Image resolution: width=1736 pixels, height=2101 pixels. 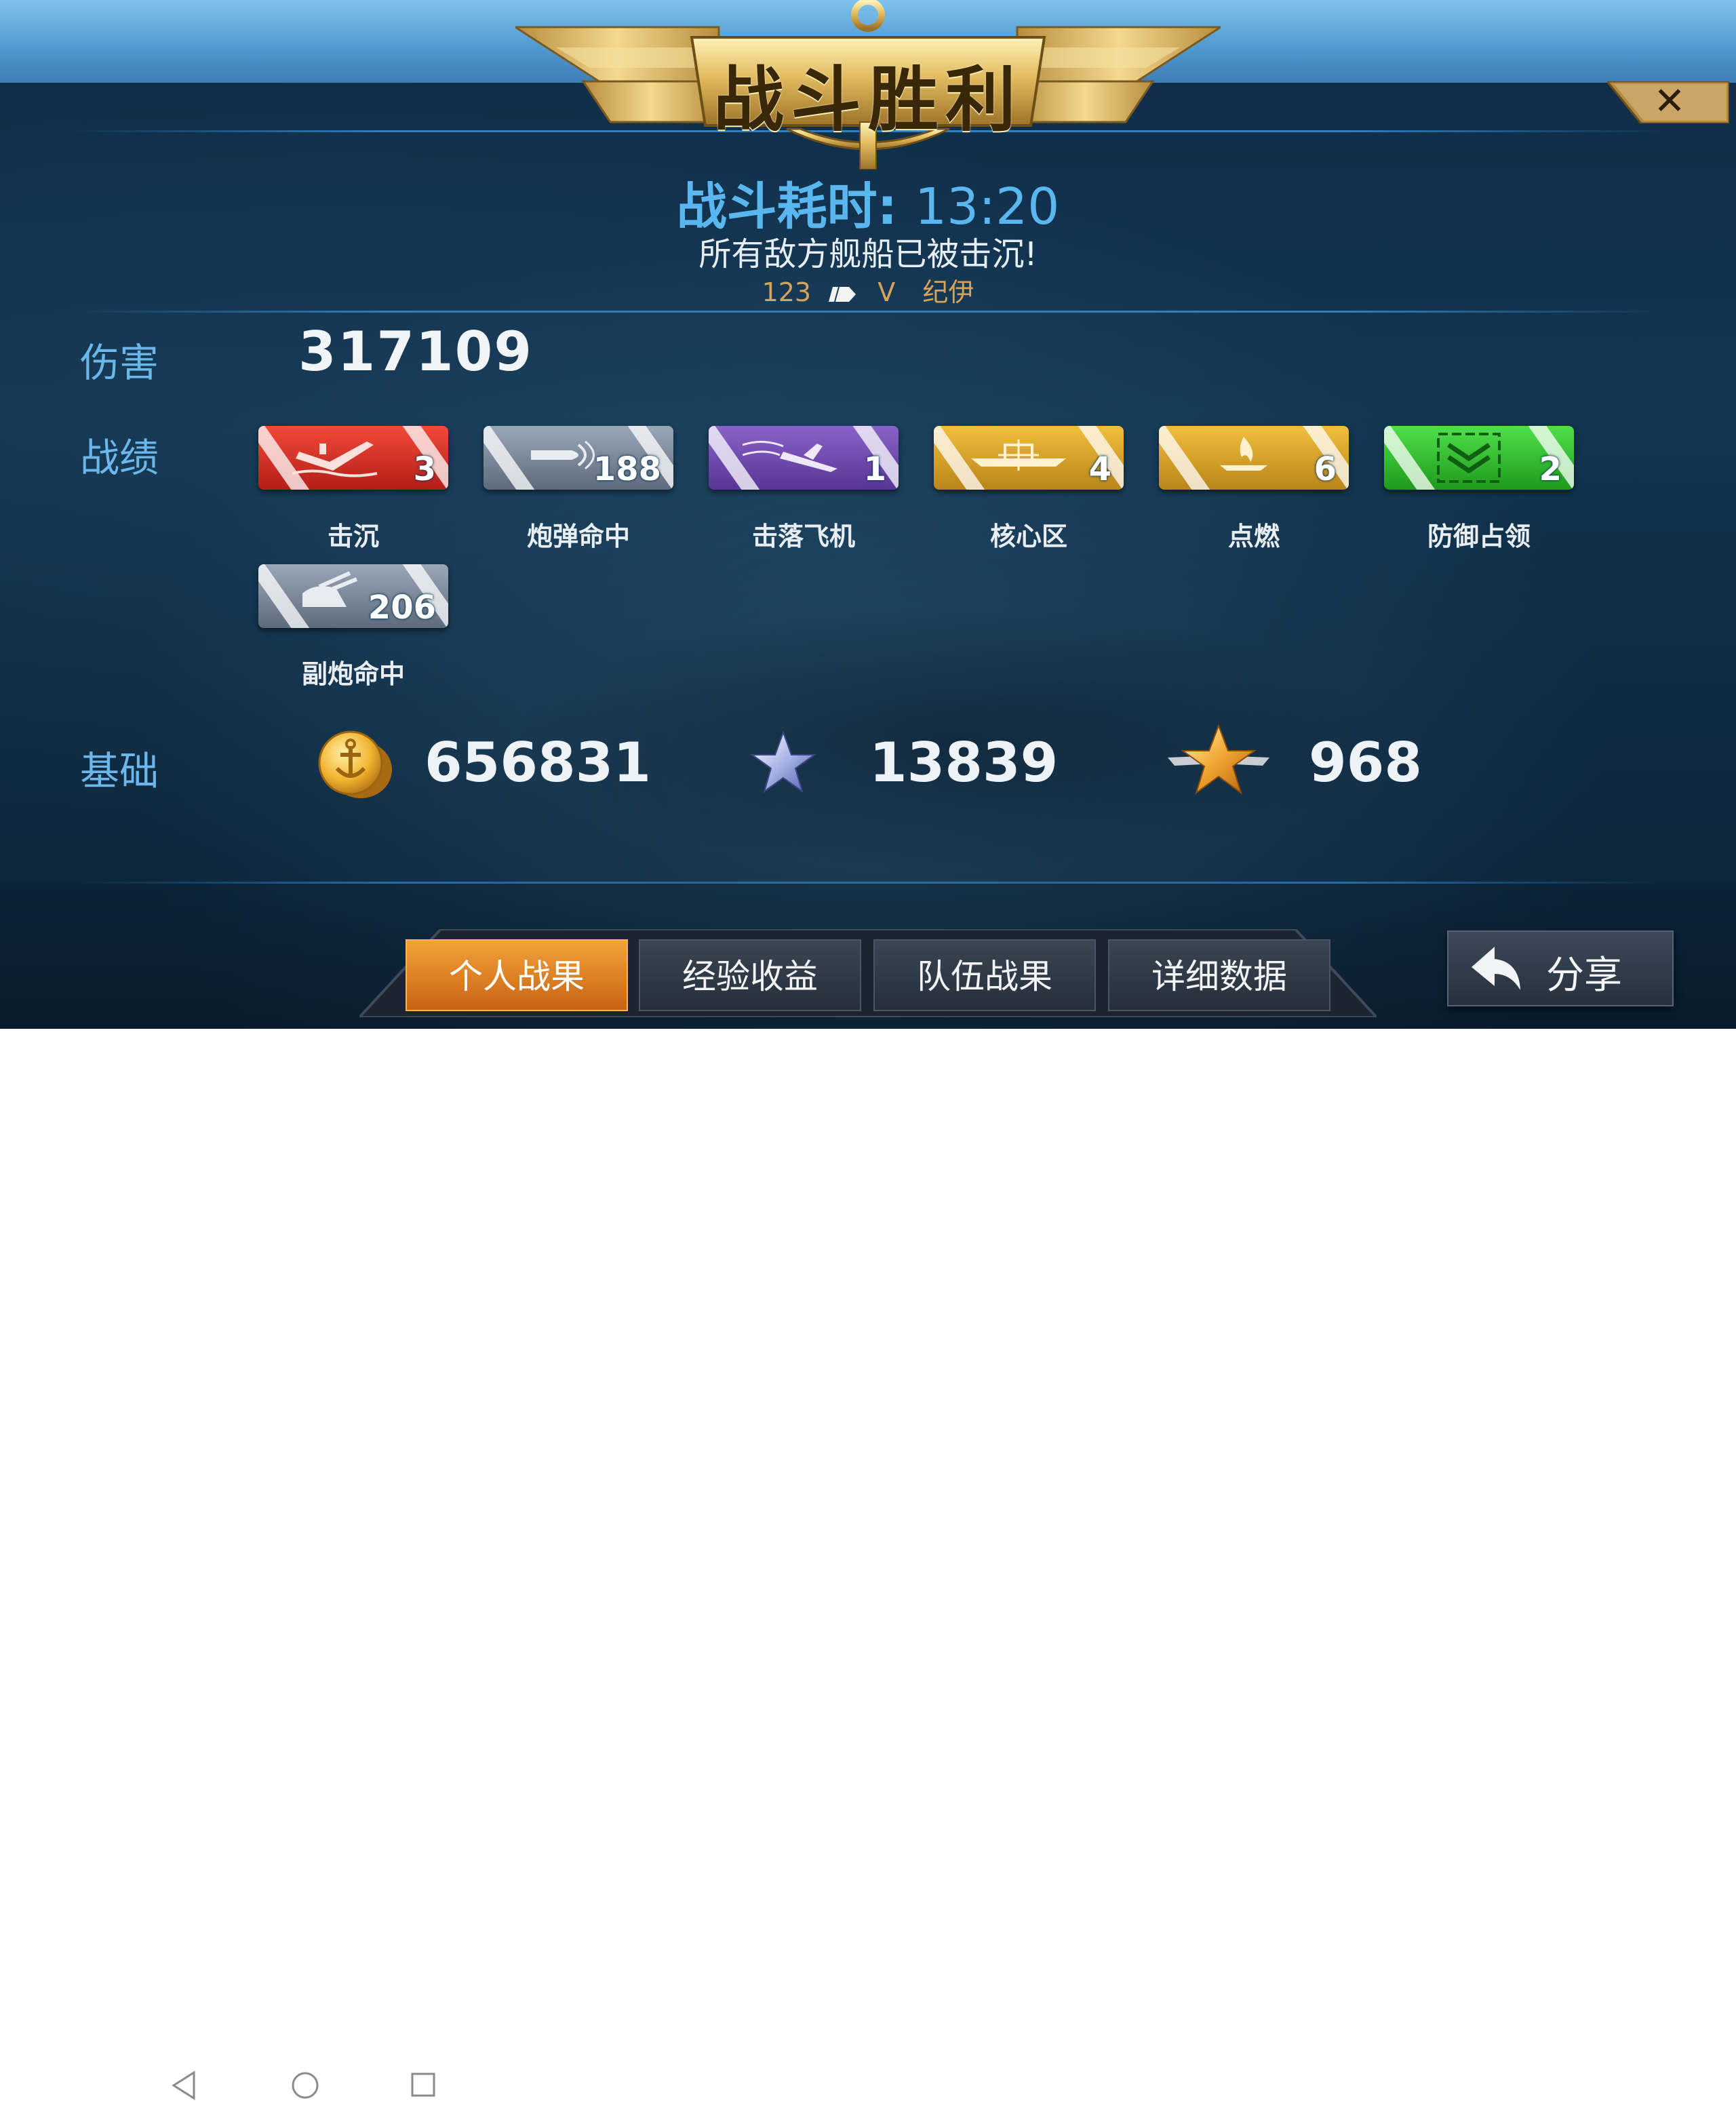 I want to click on recents-nav-icon, so click(x=423, y=2084).